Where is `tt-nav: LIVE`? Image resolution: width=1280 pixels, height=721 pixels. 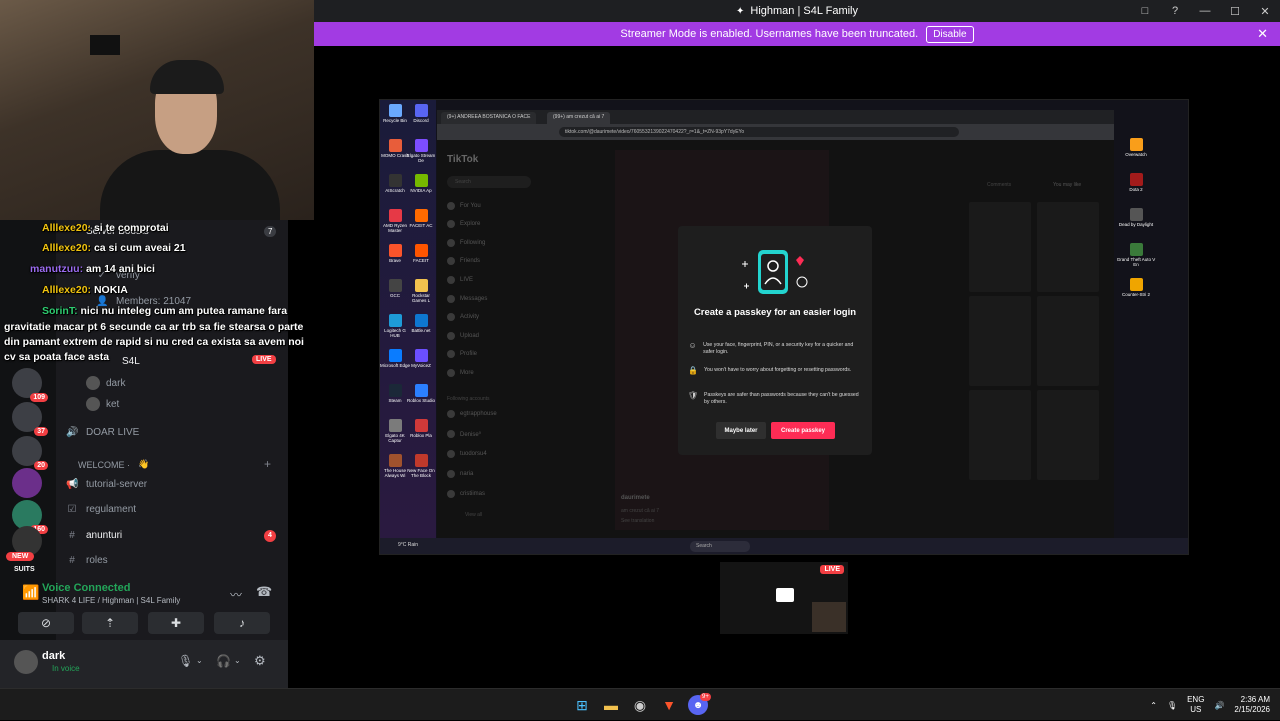
tt-nav: LIVE is located at coordinates (460, 280).